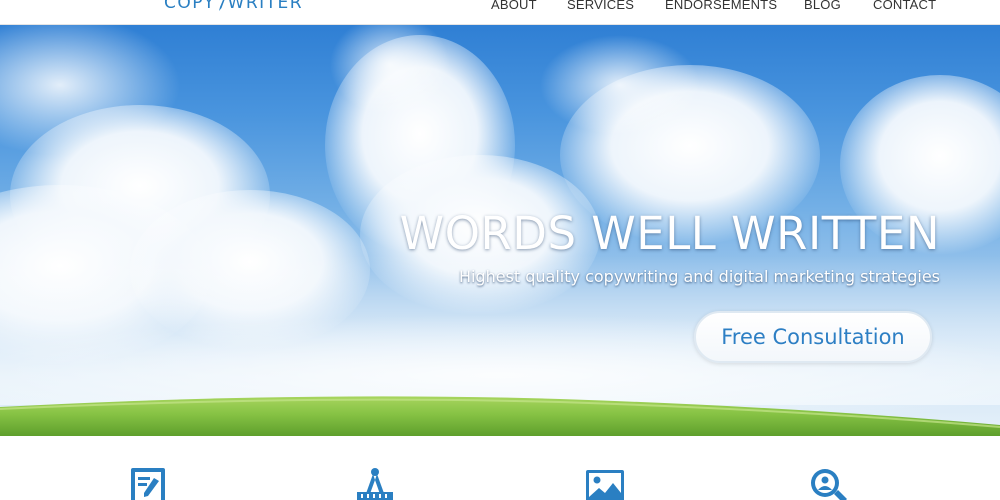 The image size is (1000, 500). Describe the element at coordinates (190, 6) in the screenshot. I see `logo-text-copy: COPY` at that location.